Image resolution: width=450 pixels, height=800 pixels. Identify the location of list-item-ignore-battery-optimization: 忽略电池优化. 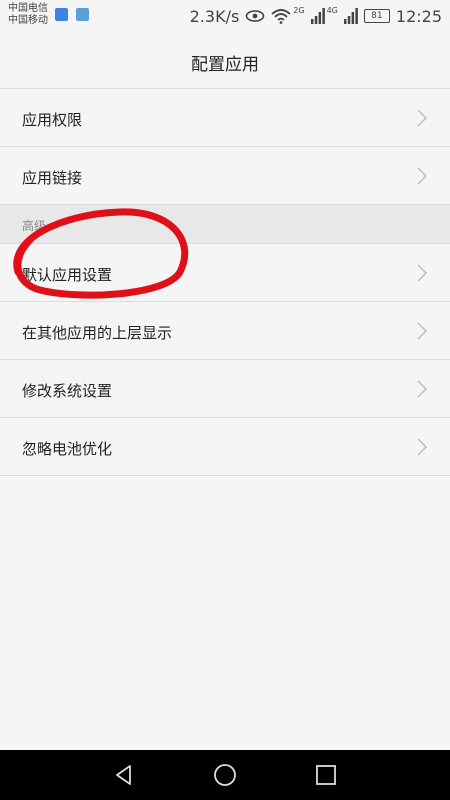
(225, 447).